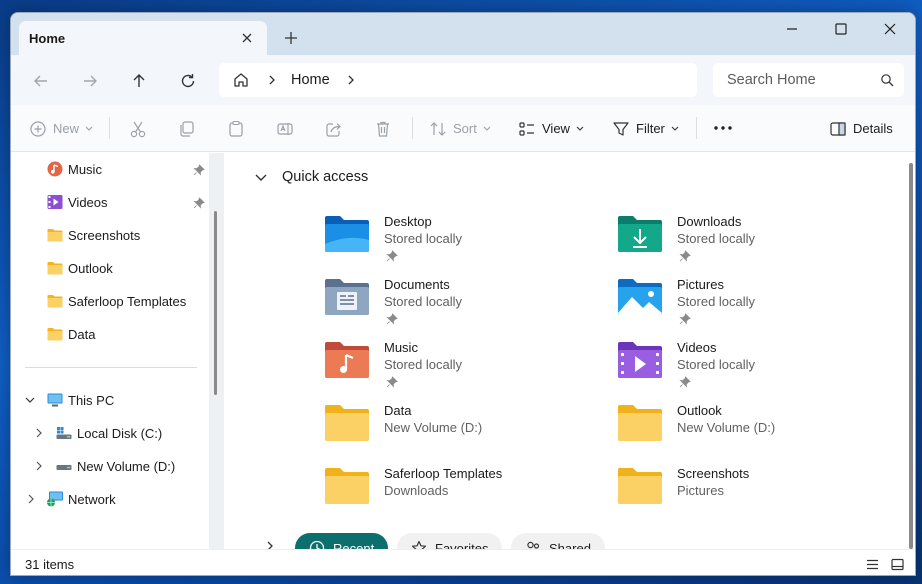  Describe the element at coordinates (454, 494) in the screenshot. I see `quick-access-item-saferloop-templates: Saferloop Templates Downloads` at that location.